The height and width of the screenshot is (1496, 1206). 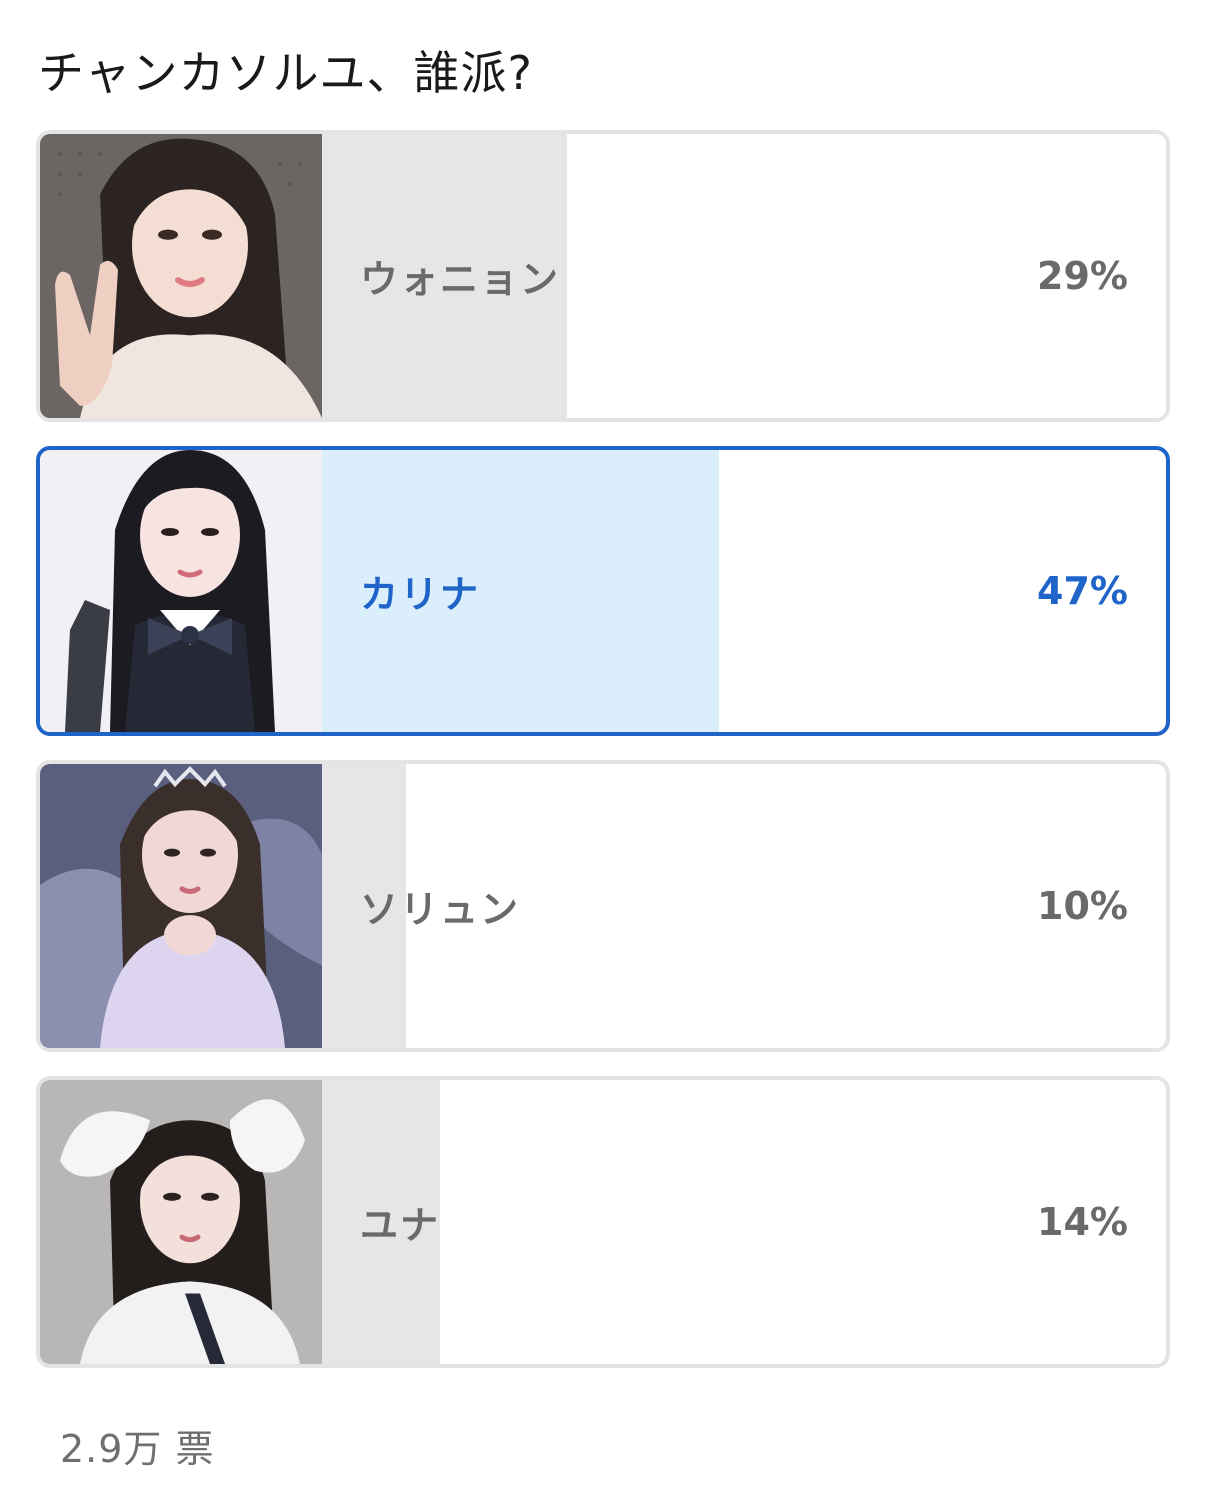 What do you see at coordinates (181, 1222) in the screenshot?
I see `option-photo-yuna` at bounding box center [181, 1222].